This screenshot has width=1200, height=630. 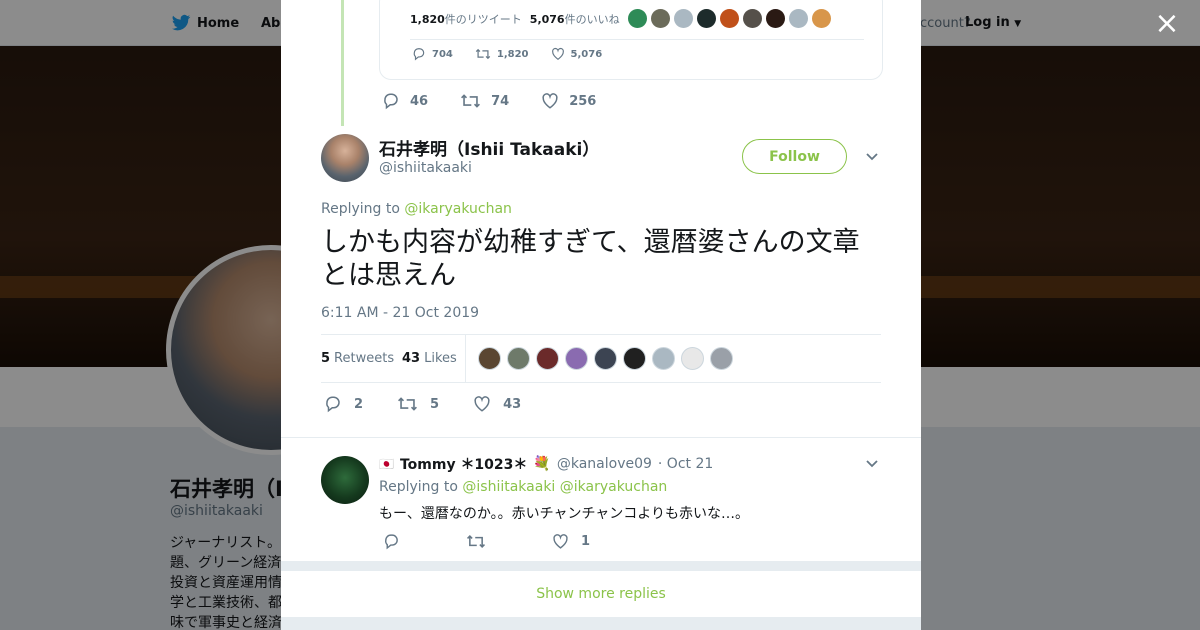 I want to click on quoted-stats: 1,820件のリツイート 5,076件のいいね, so click(x=515, y=19).